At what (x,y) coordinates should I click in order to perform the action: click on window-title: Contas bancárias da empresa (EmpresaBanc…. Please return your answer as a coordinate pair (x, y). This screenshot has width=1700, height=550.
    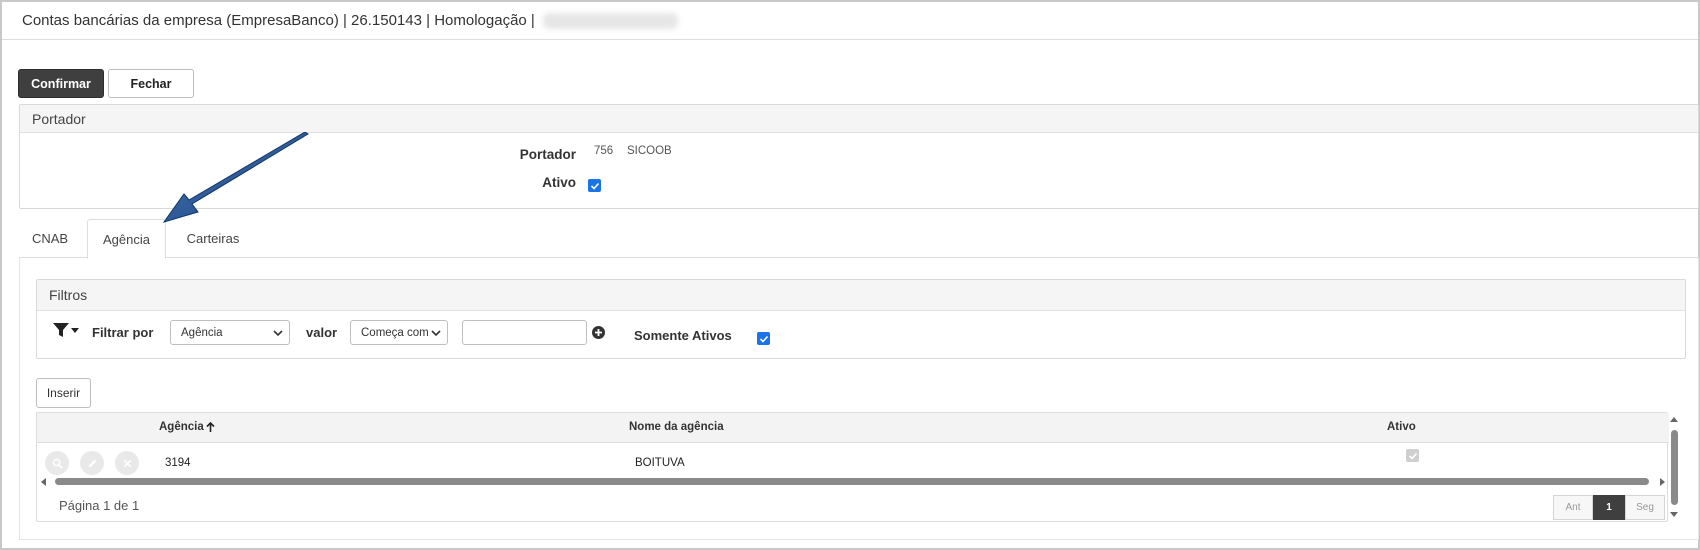
    Looking at the image, I should click on (278, 20).